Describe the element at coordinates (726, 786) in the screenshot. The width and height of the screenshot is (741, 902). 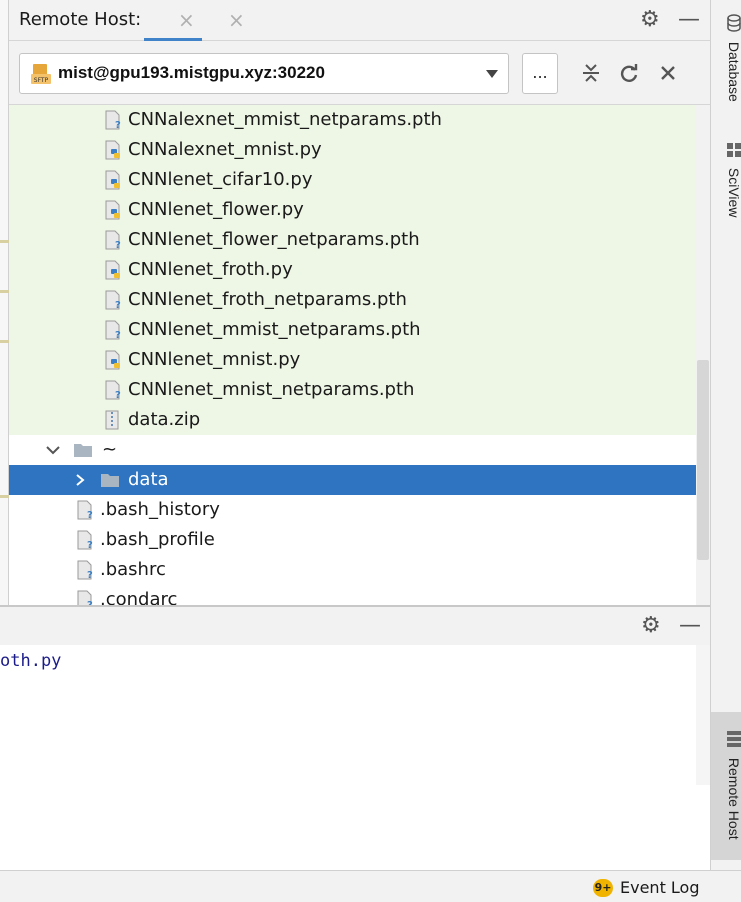
I see `remote-host-side-tab: Remote Host` at that location.